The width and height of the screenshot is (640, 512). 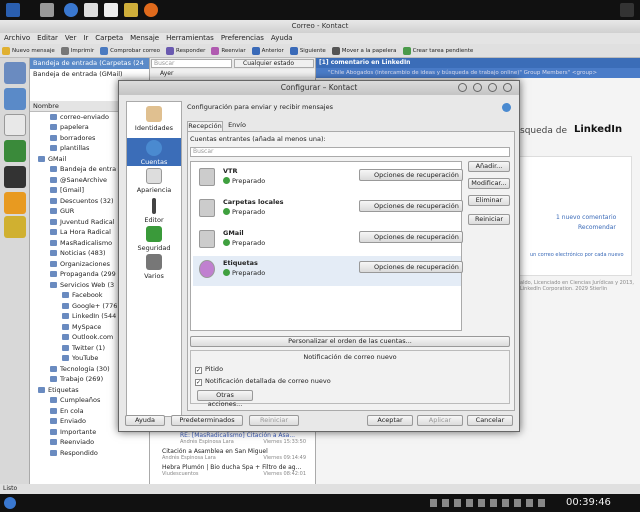 I want to click on remove-account-button: Eliminar, so click(x=489, y=200).